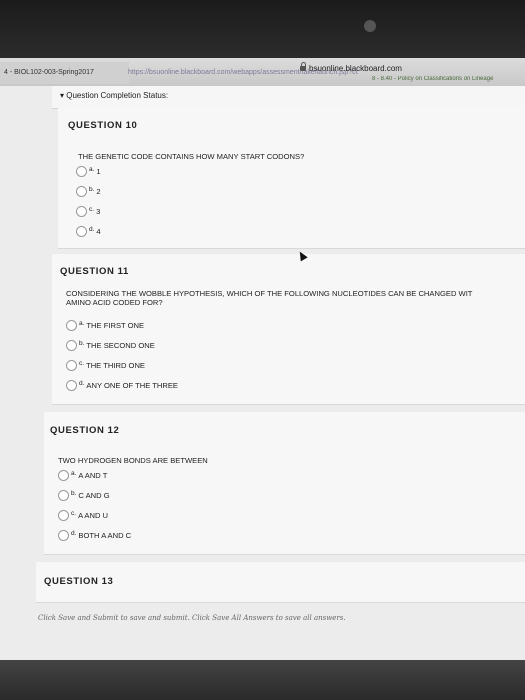 The height and width of the screenshot is (700, 525). What do you see at coordinates (114, 302) in the screenshot?
I see `question-text-continued: AMINO ACID CODED FOR?` at bounding box center [114, 302].